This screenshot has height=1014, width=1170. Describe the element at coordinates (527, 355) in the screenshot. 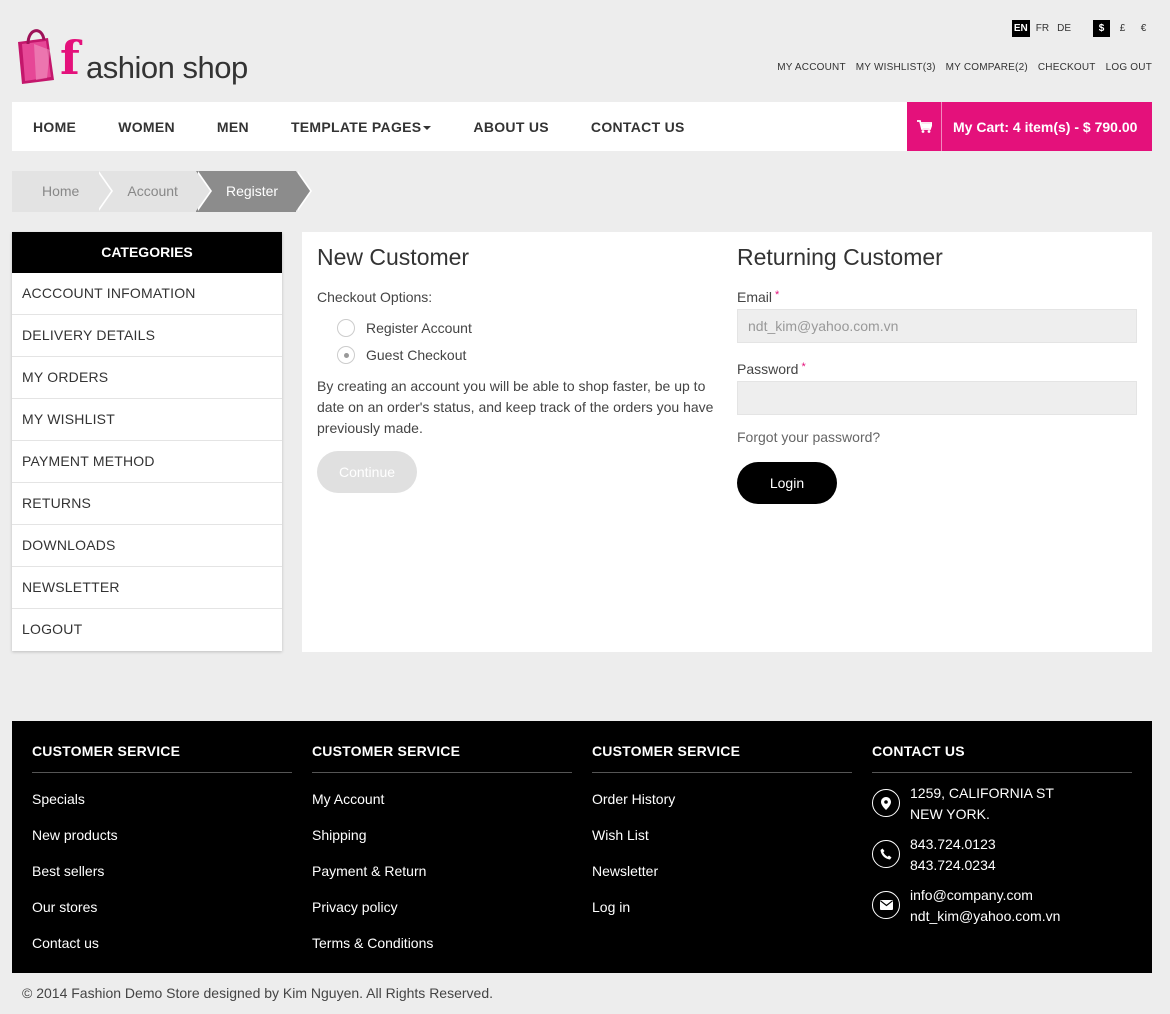

I see `option-guest-checkout: Guest Checkout` at that location.